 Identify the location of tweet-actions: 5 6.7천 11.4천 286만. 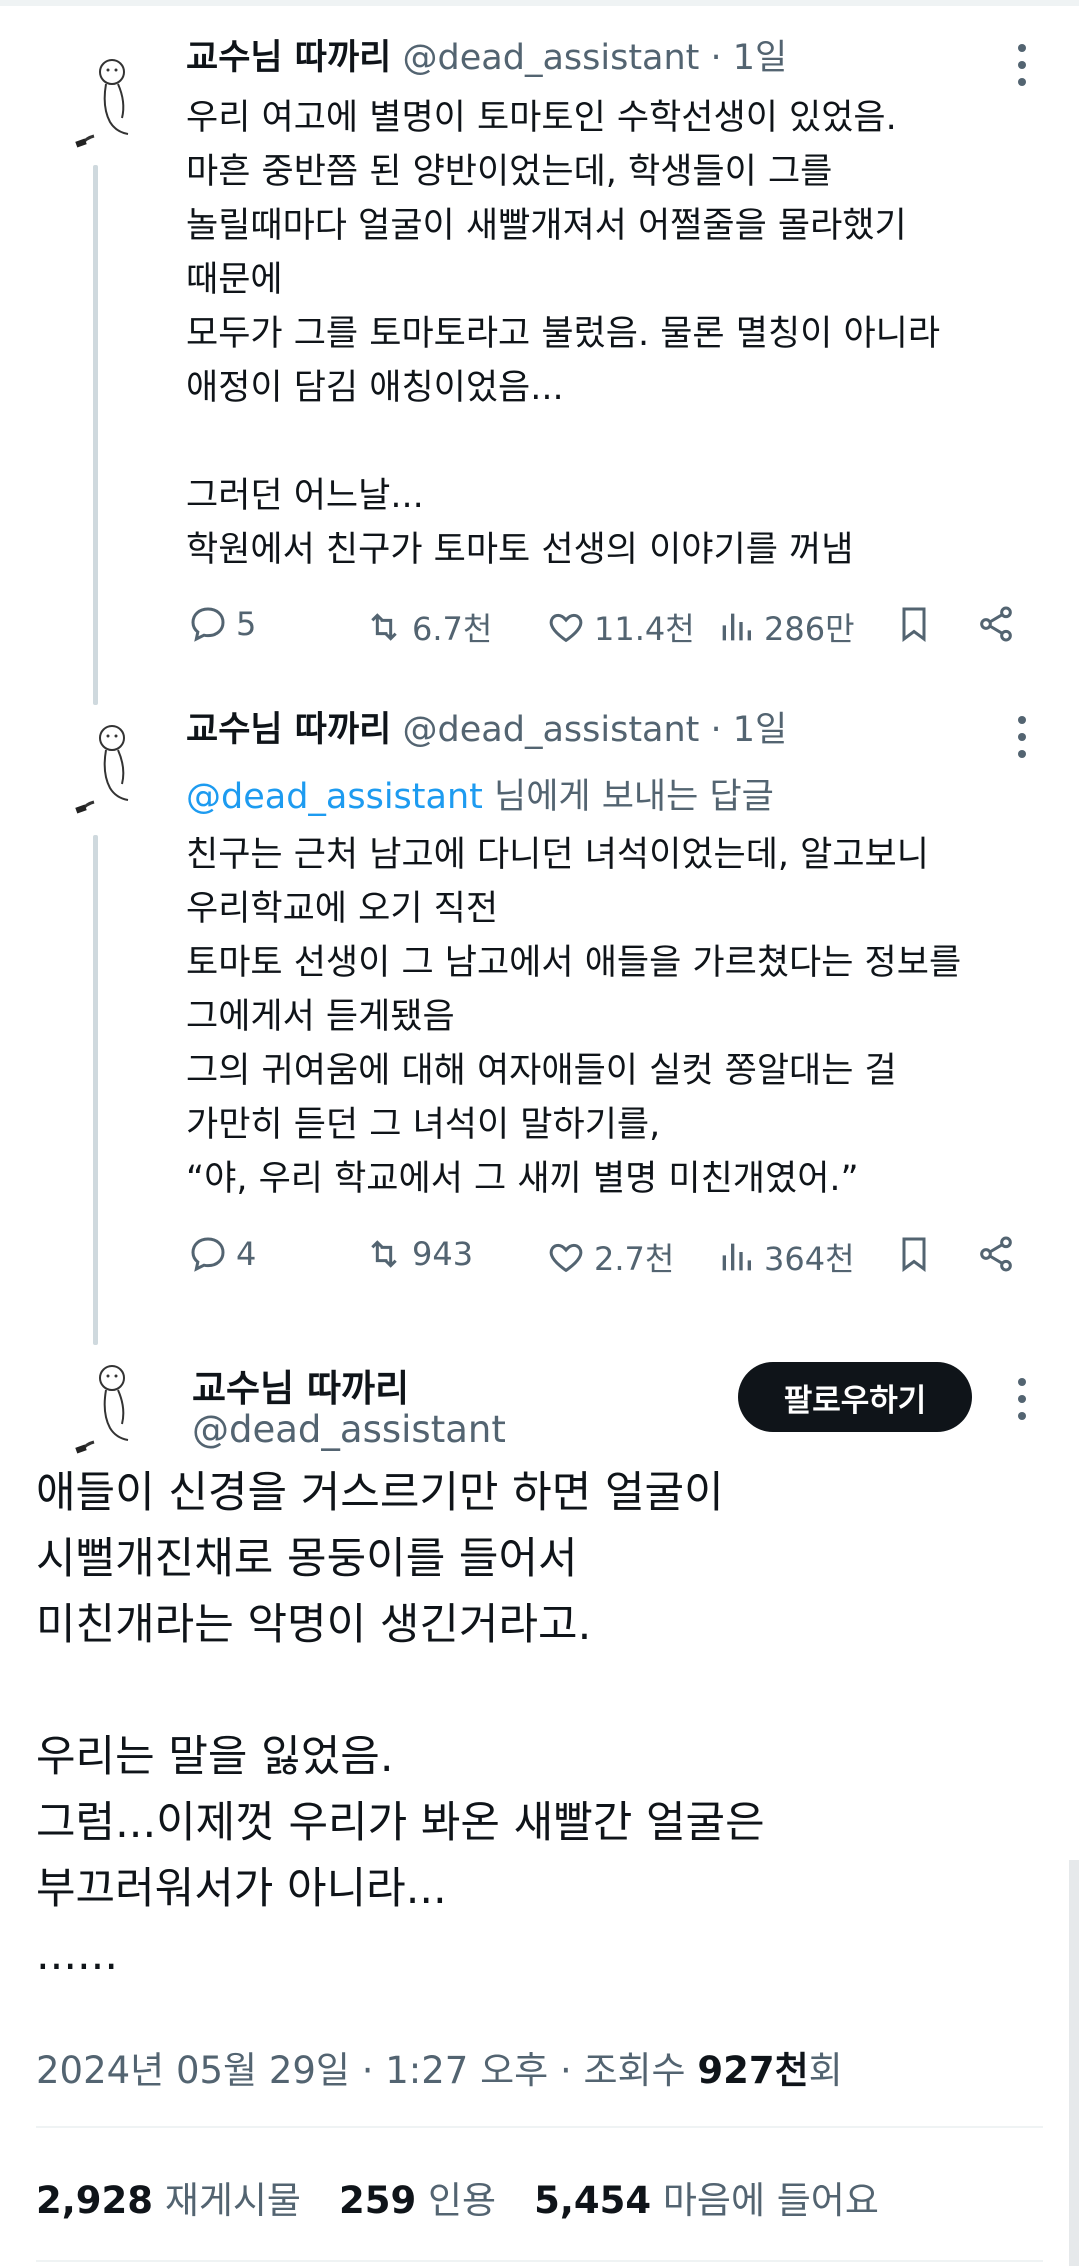
(606, 628).